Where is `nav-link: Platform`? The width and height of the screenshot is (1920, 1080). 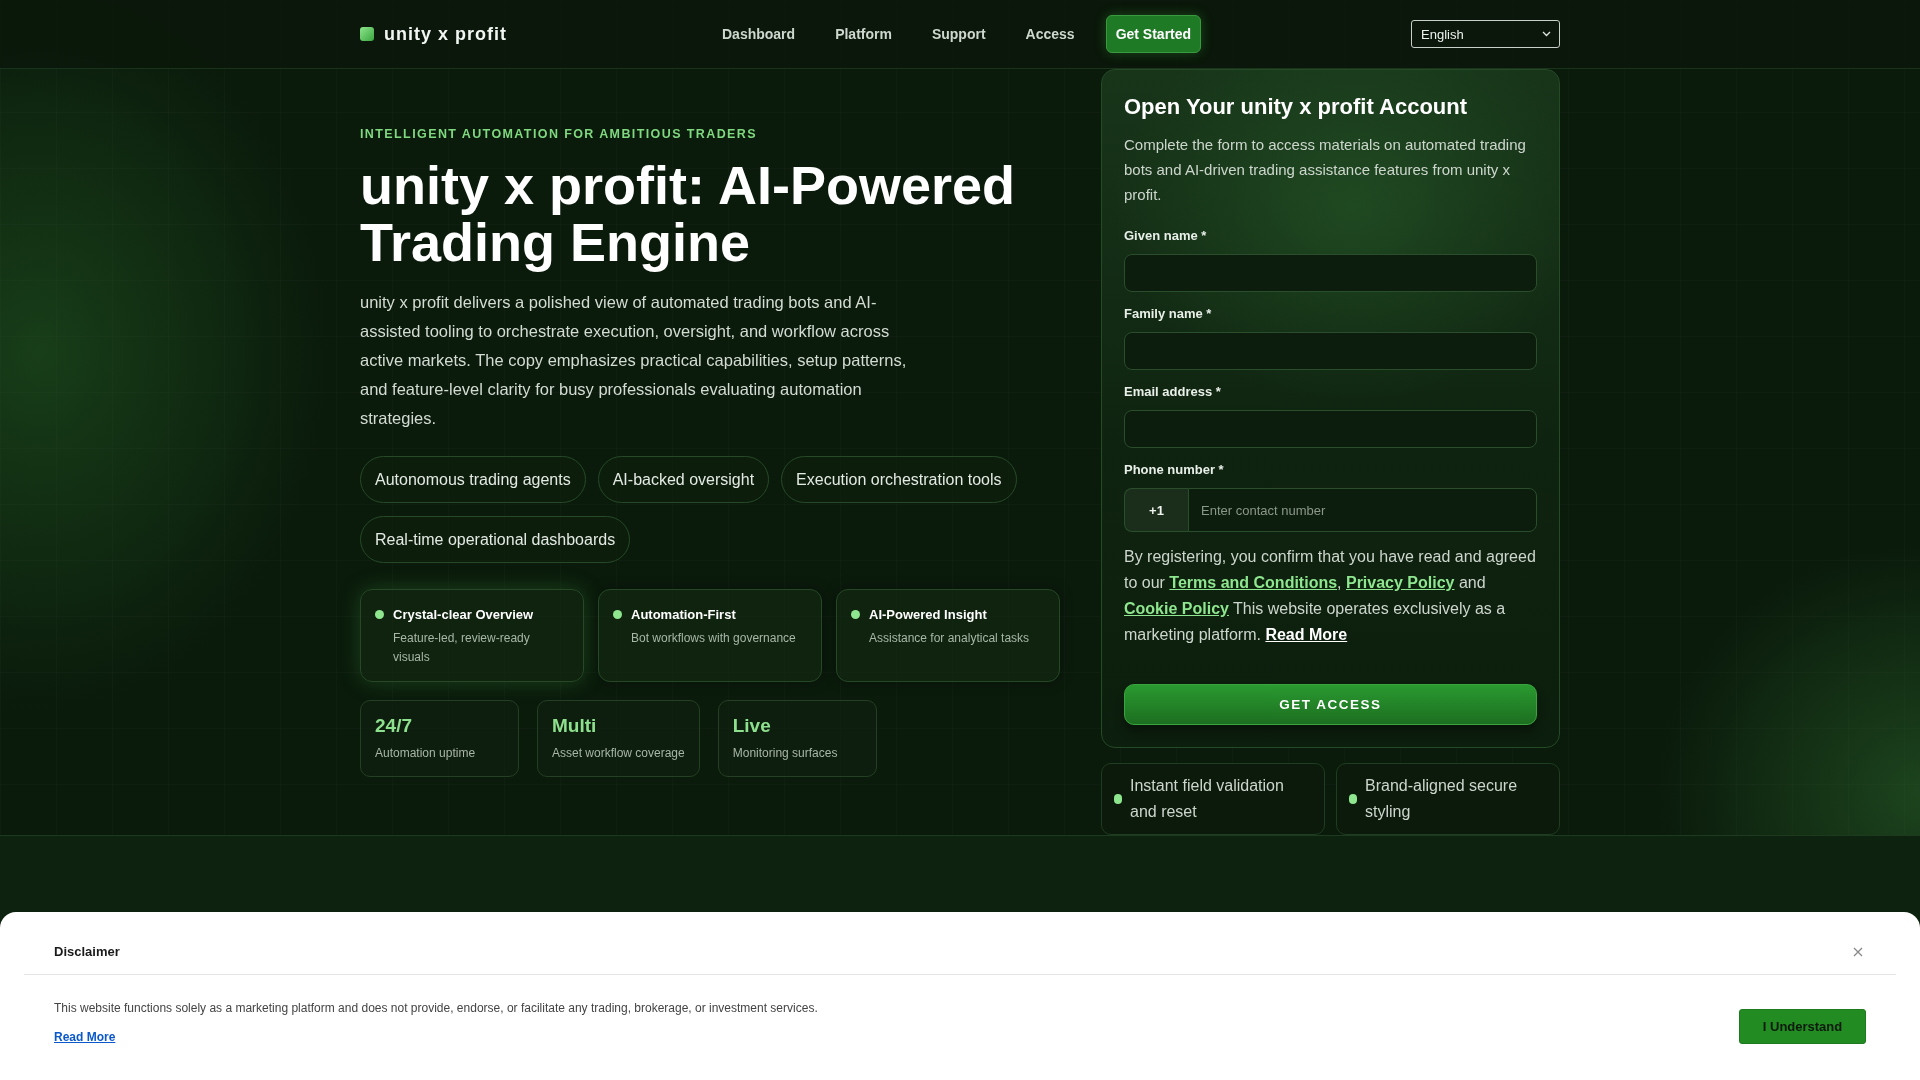
nav-link: Platform is located at coordinates (863, 34).